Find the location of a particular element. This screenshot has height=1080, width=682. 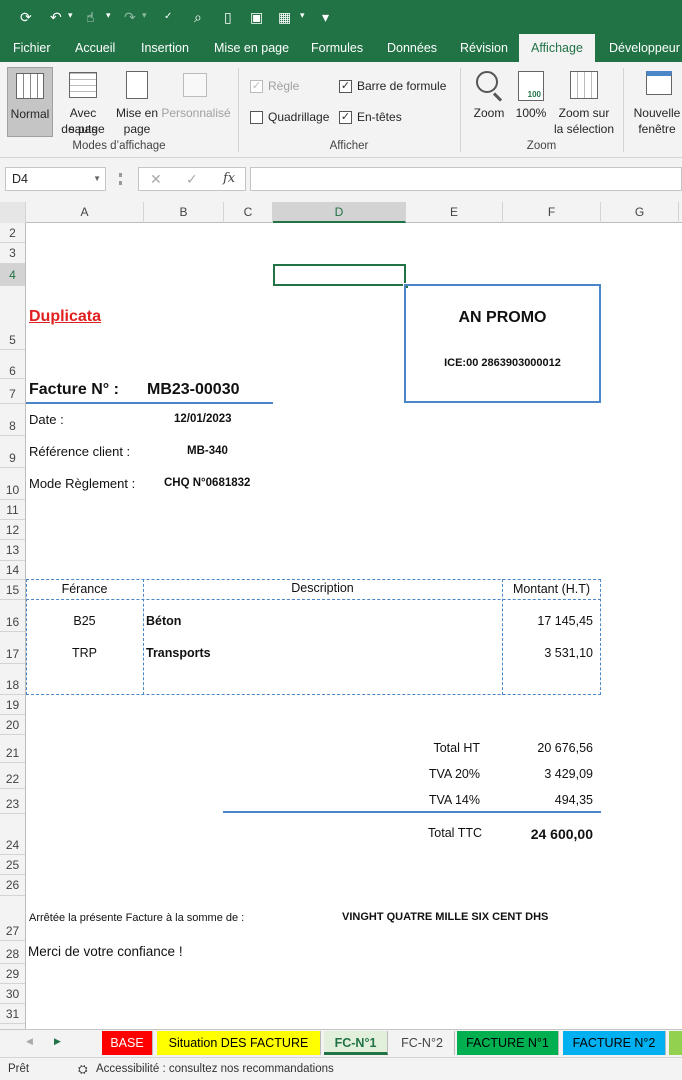

undo-dropdown-icon: ▾ is located at coordinates (70, 15).